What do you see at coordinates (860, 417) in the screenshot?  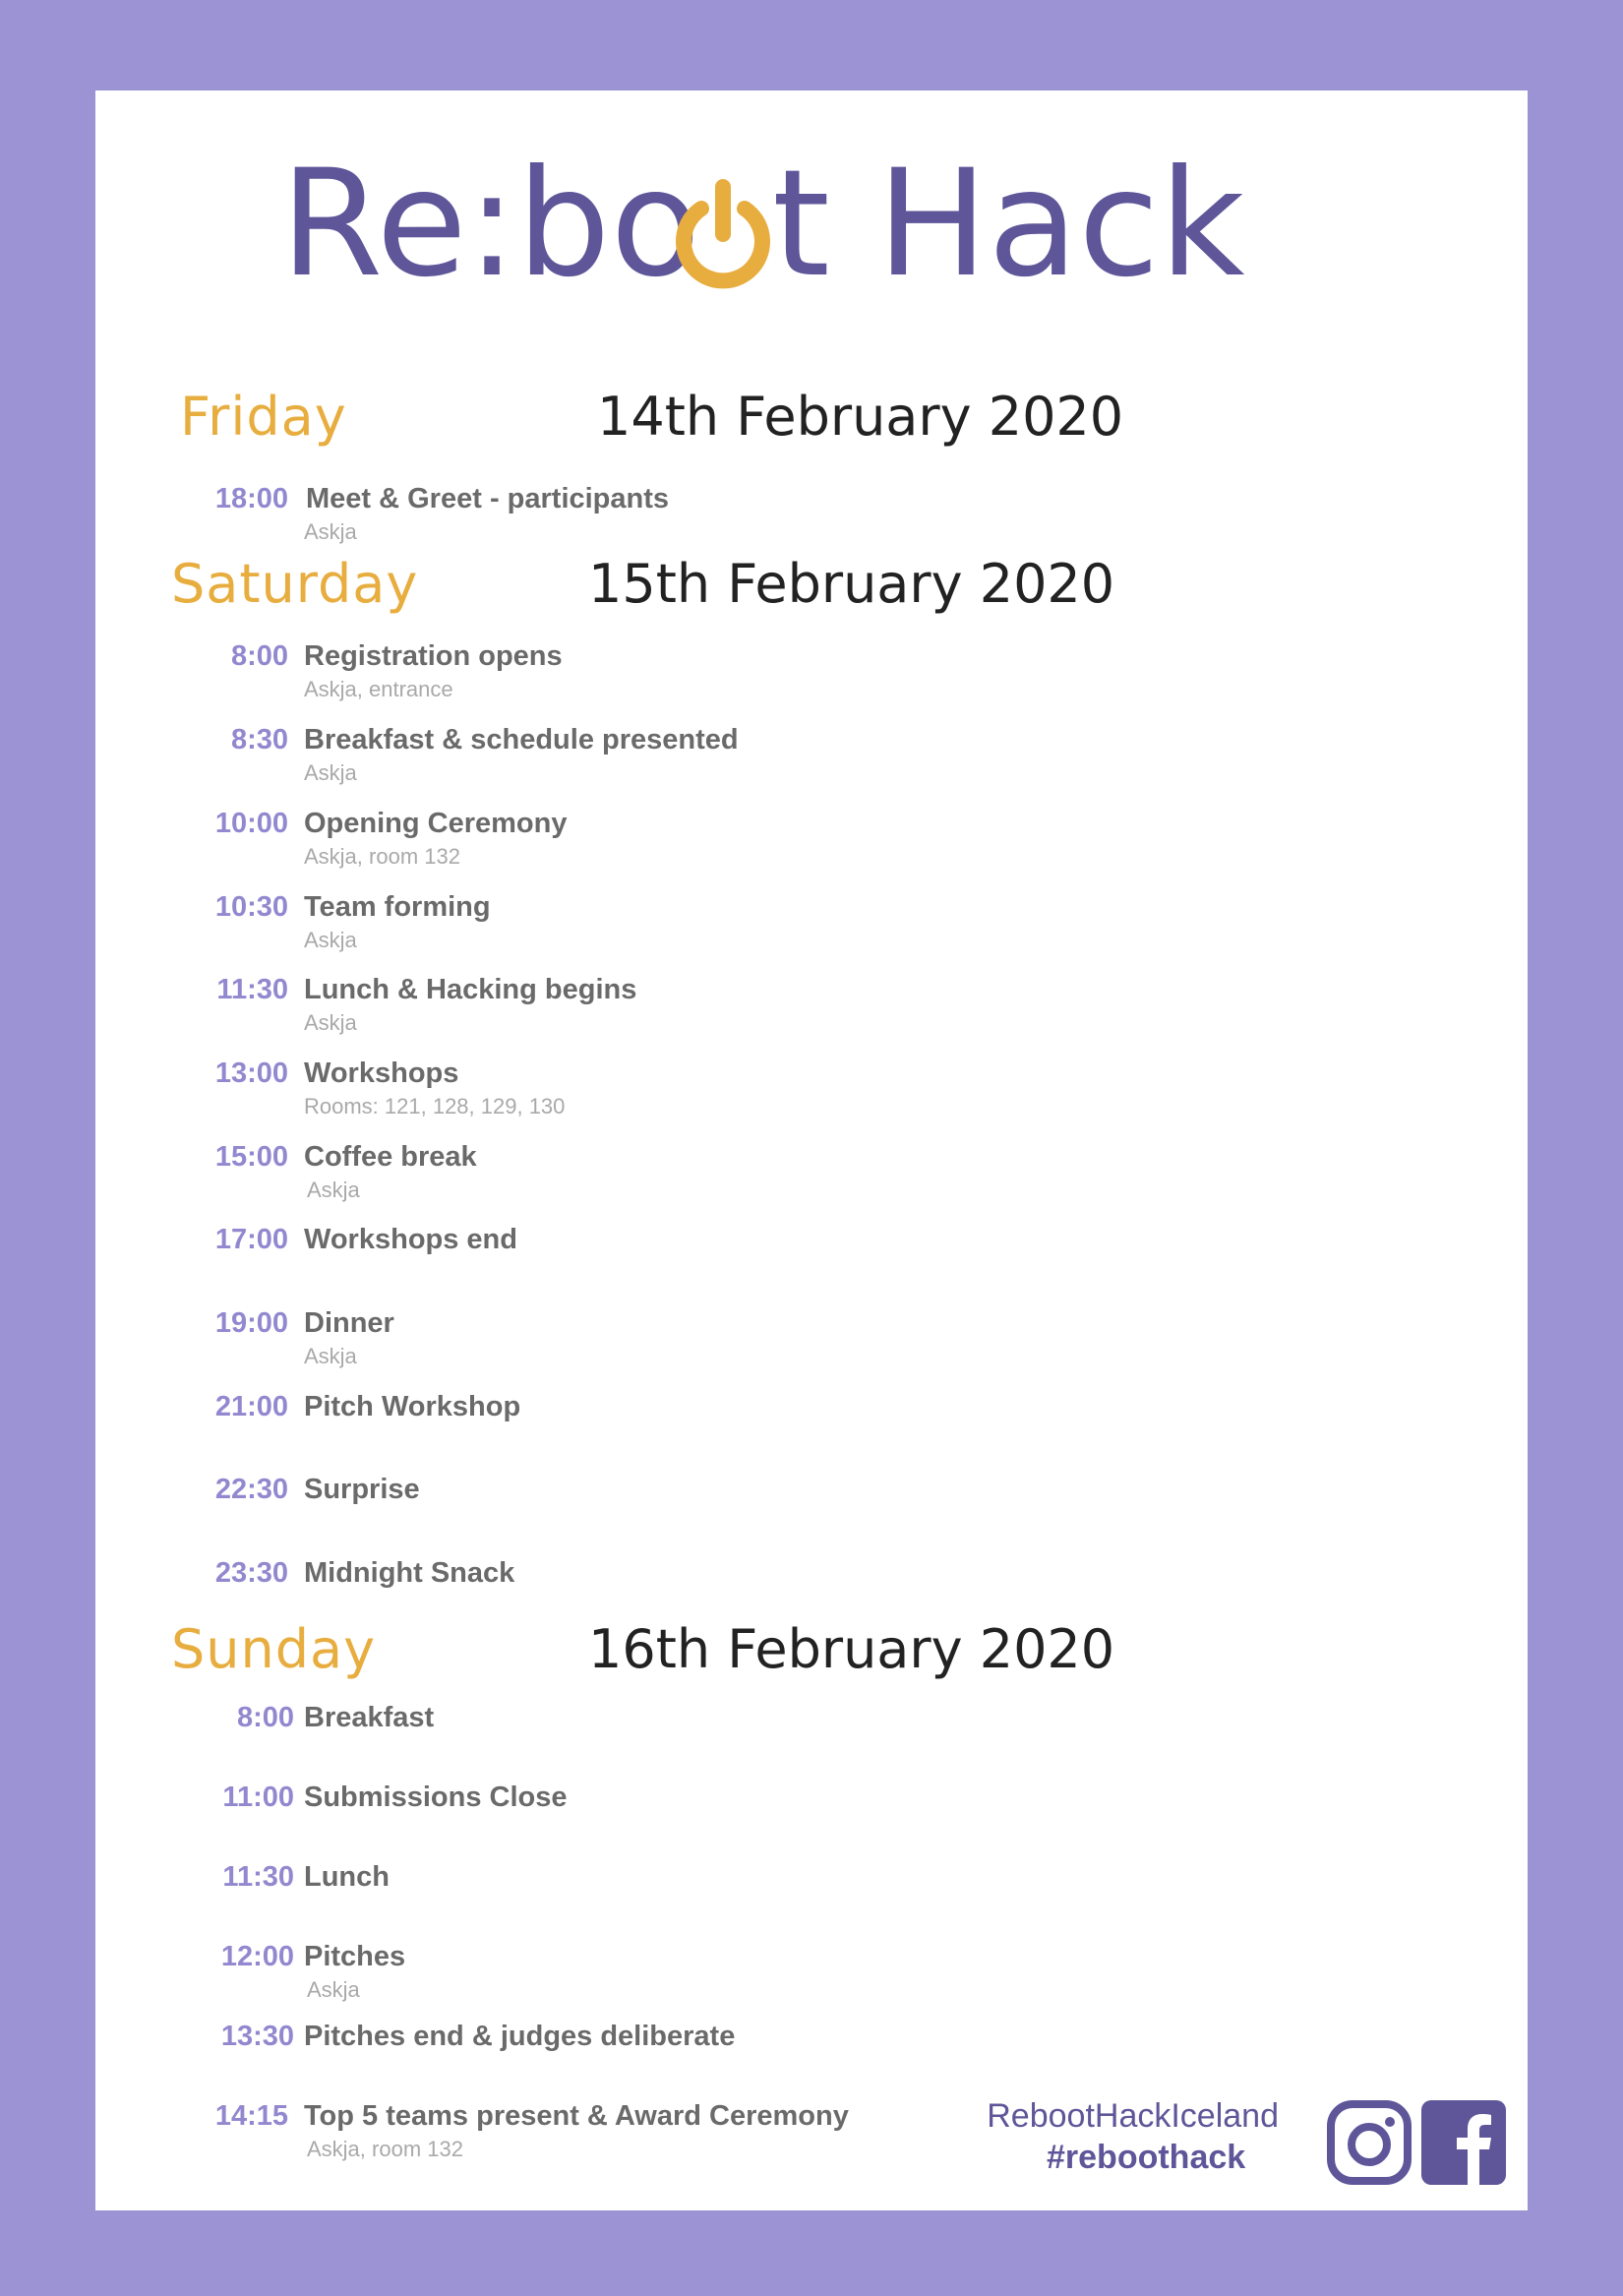 I see `day-date: 14th February 2020` at bounding box center [860, 417].